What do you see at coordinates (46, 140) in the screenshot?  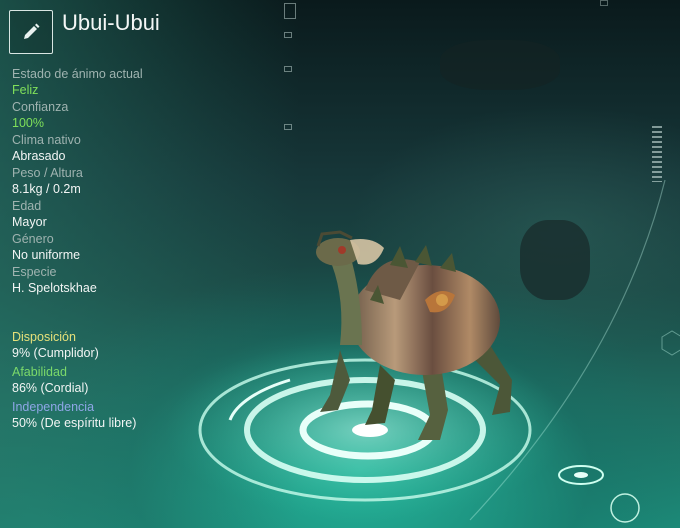 I see `stat-label: Clima nativo` at bounding box center [46, 140].